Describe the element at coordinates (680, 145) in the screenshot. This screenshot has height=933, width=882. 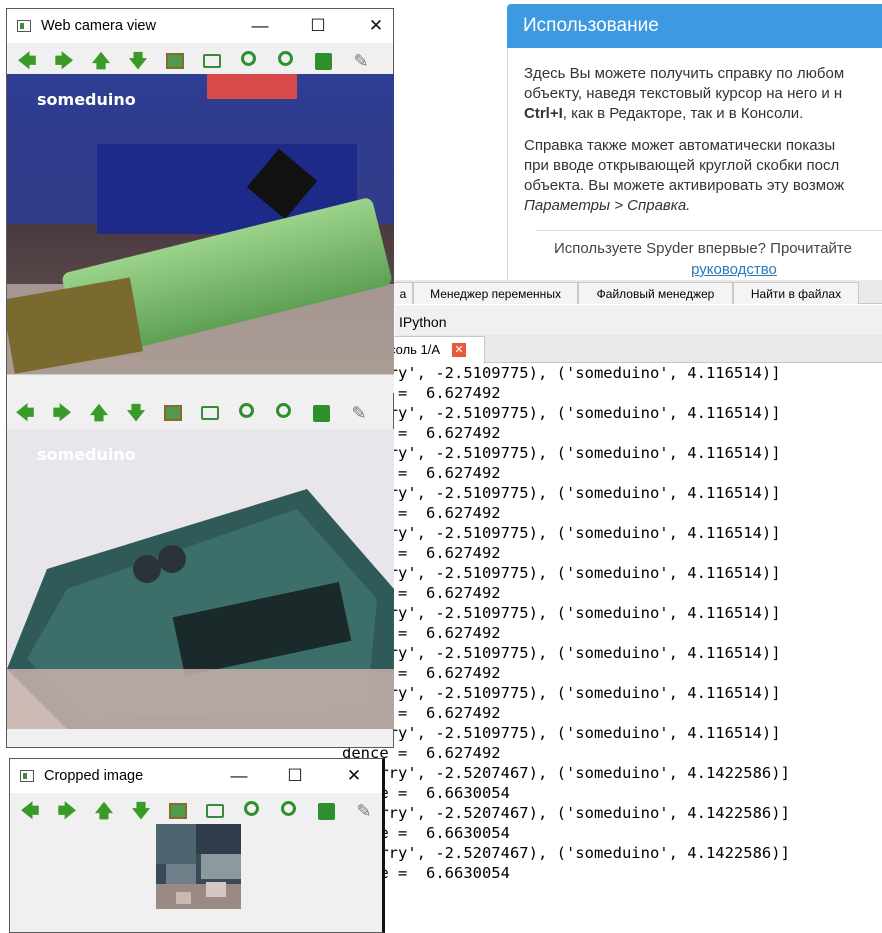
I see `help-text-line: Справка также может автоматически показы` at that location.